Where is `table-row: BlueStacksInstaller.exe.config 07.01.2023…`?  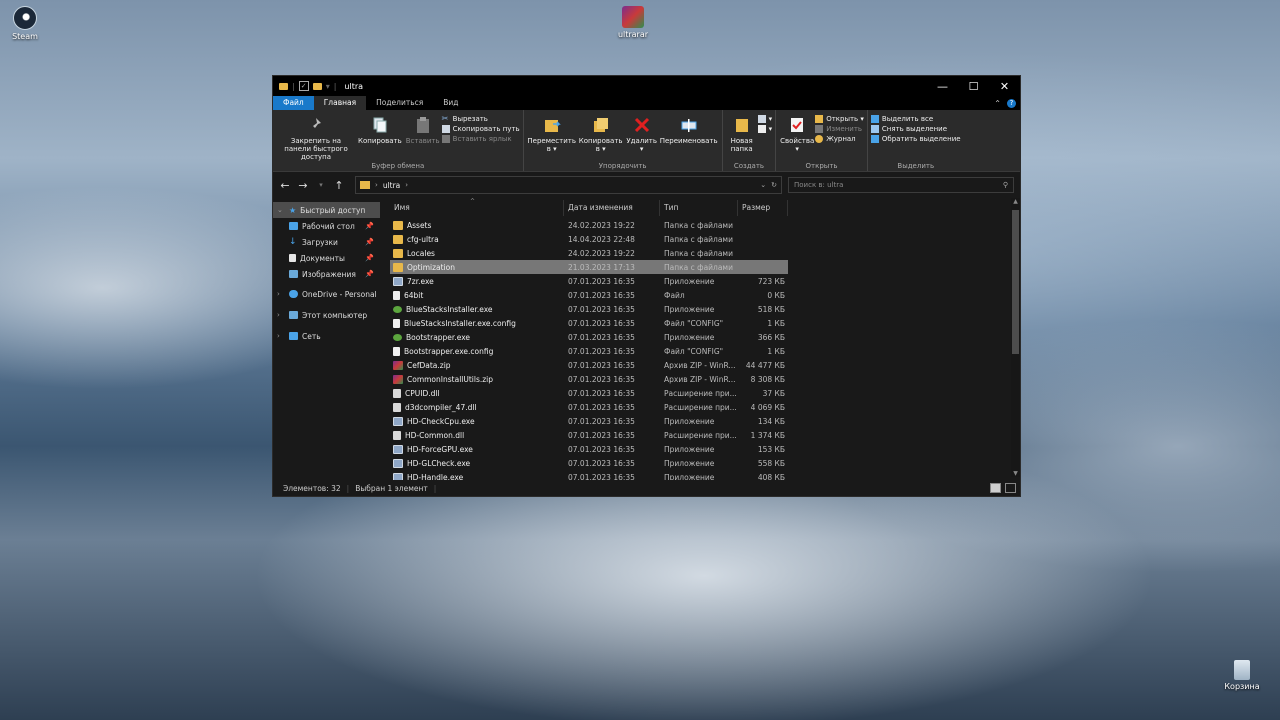
table-row: BlueStacksInstaller.exe.config 07.01.2023… is located at coordinates (589, 323).